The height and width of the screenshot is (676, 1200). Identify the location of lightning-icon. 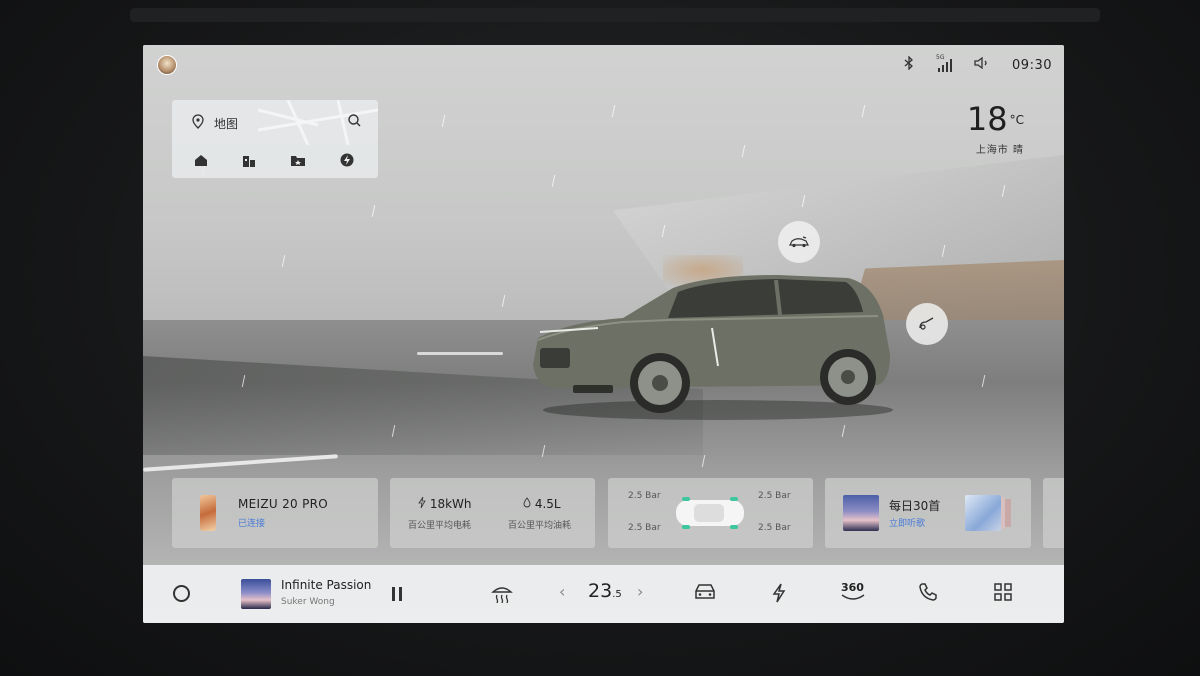
(424, 503).